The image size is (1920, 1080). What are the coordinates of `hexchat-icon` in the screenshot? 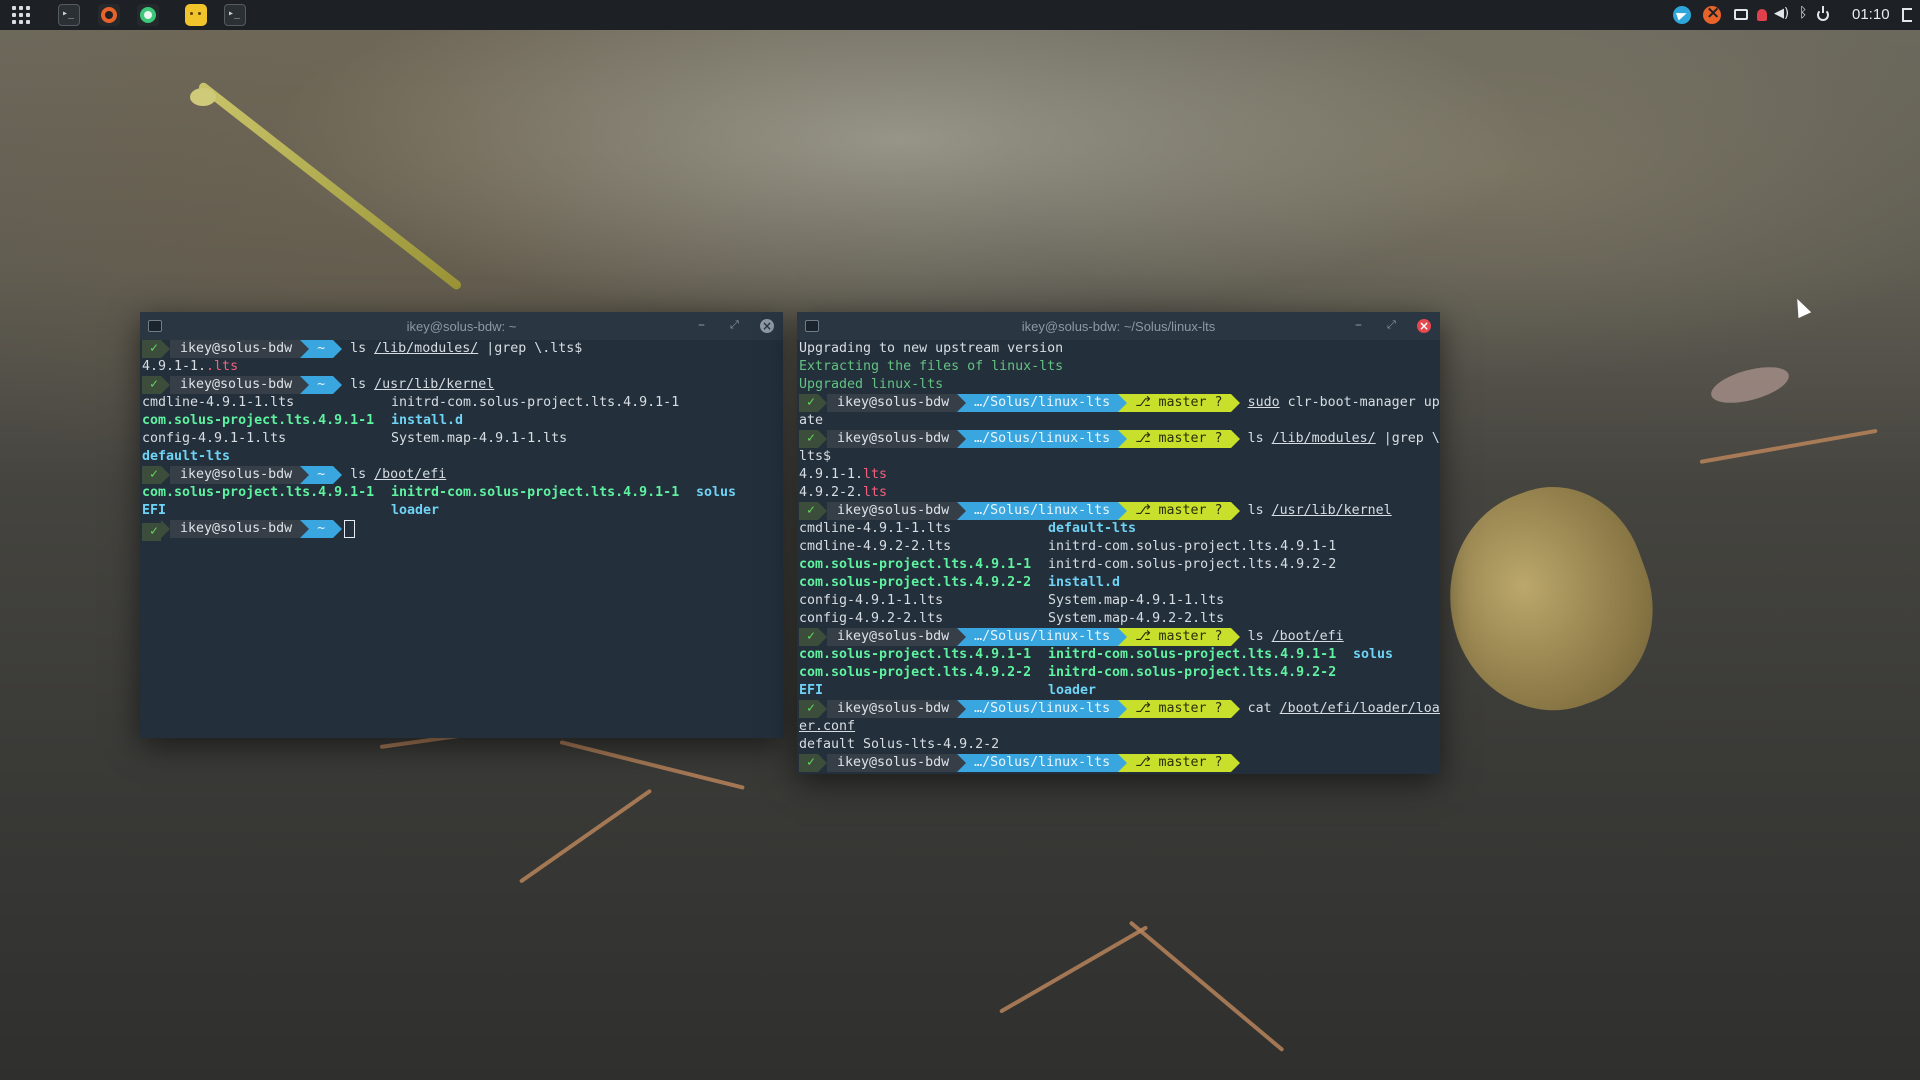 It's located at (109, 15).